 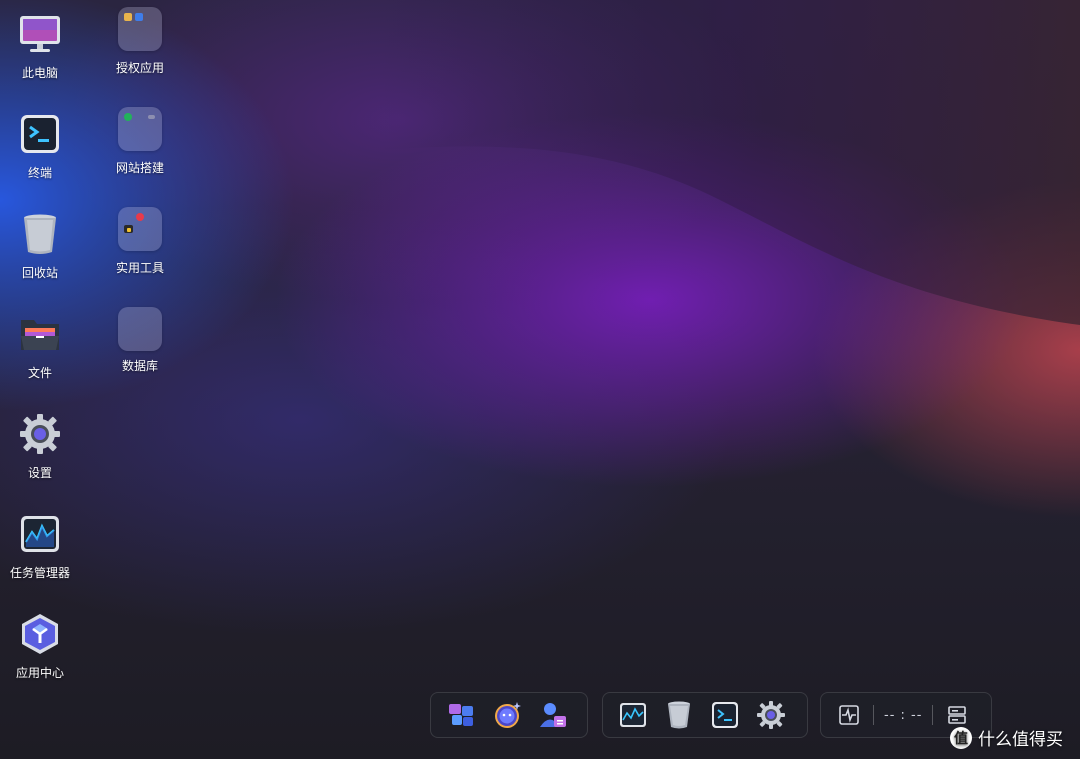 I want to click on dock-settings-button, so click(x=771, y=715).